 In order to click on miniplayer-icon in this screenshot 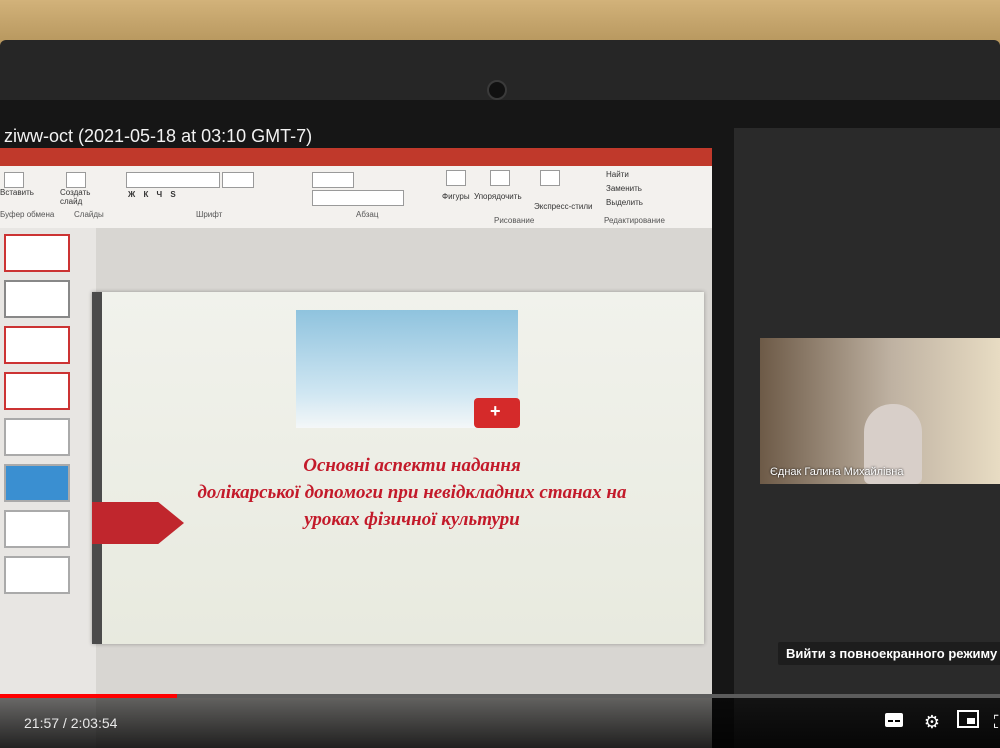, I will do `click(968, 722)`.